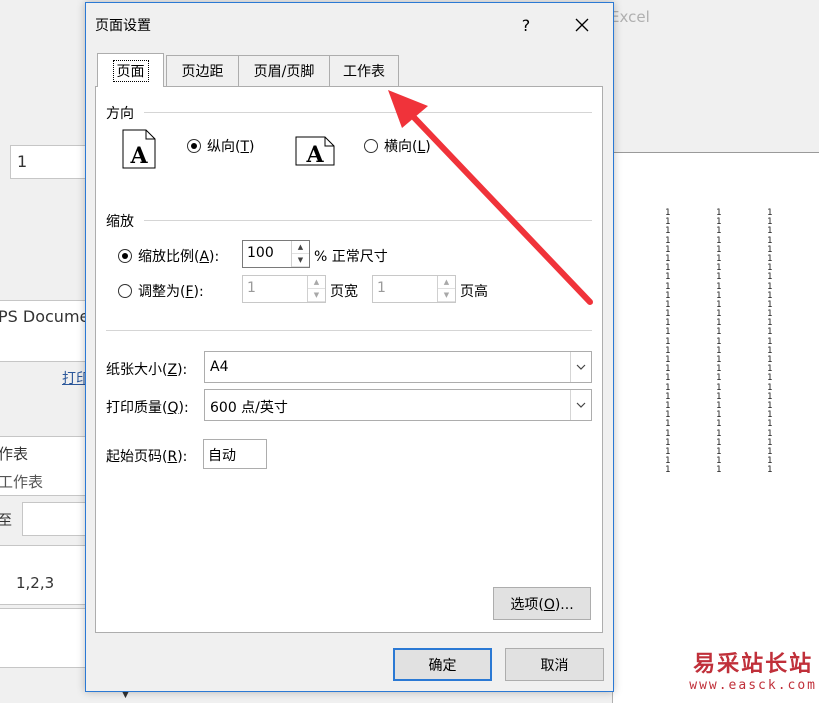 The image size is (819, 703). Describe the element at coordinates (414, 289) in the screenshot. I see `fit-pages-tall-spinner: 1 ▲ ▼` at that location.